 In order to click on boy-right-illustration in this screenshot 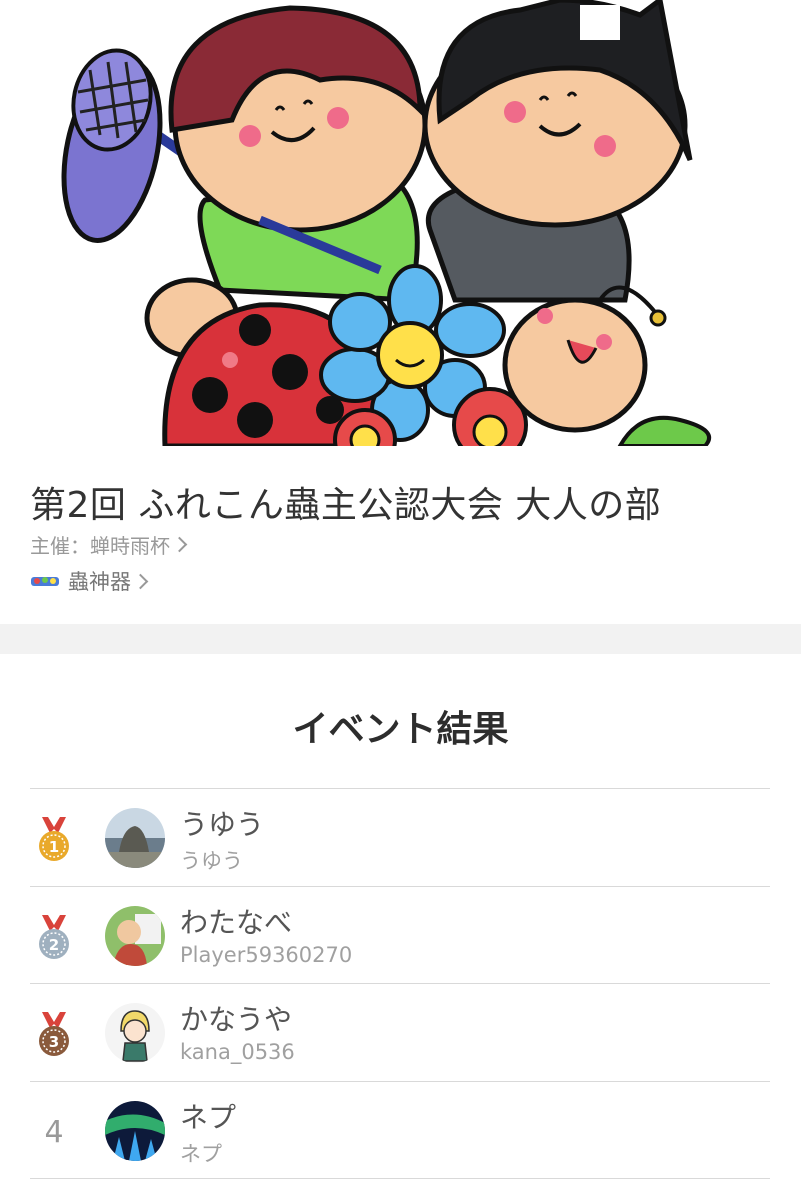, I will do `click(557, 151)`.